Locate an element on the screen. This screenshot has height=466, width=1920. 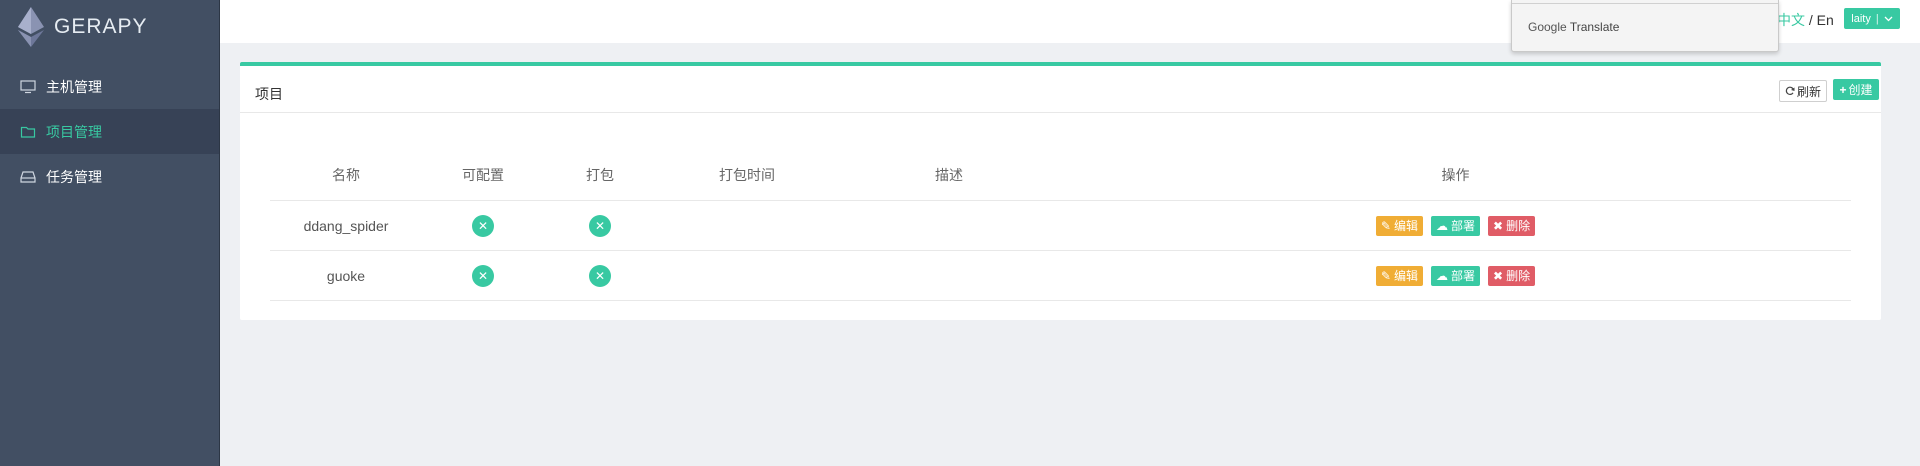
app-logo: GERAPY is located at coordinates (109, 27).